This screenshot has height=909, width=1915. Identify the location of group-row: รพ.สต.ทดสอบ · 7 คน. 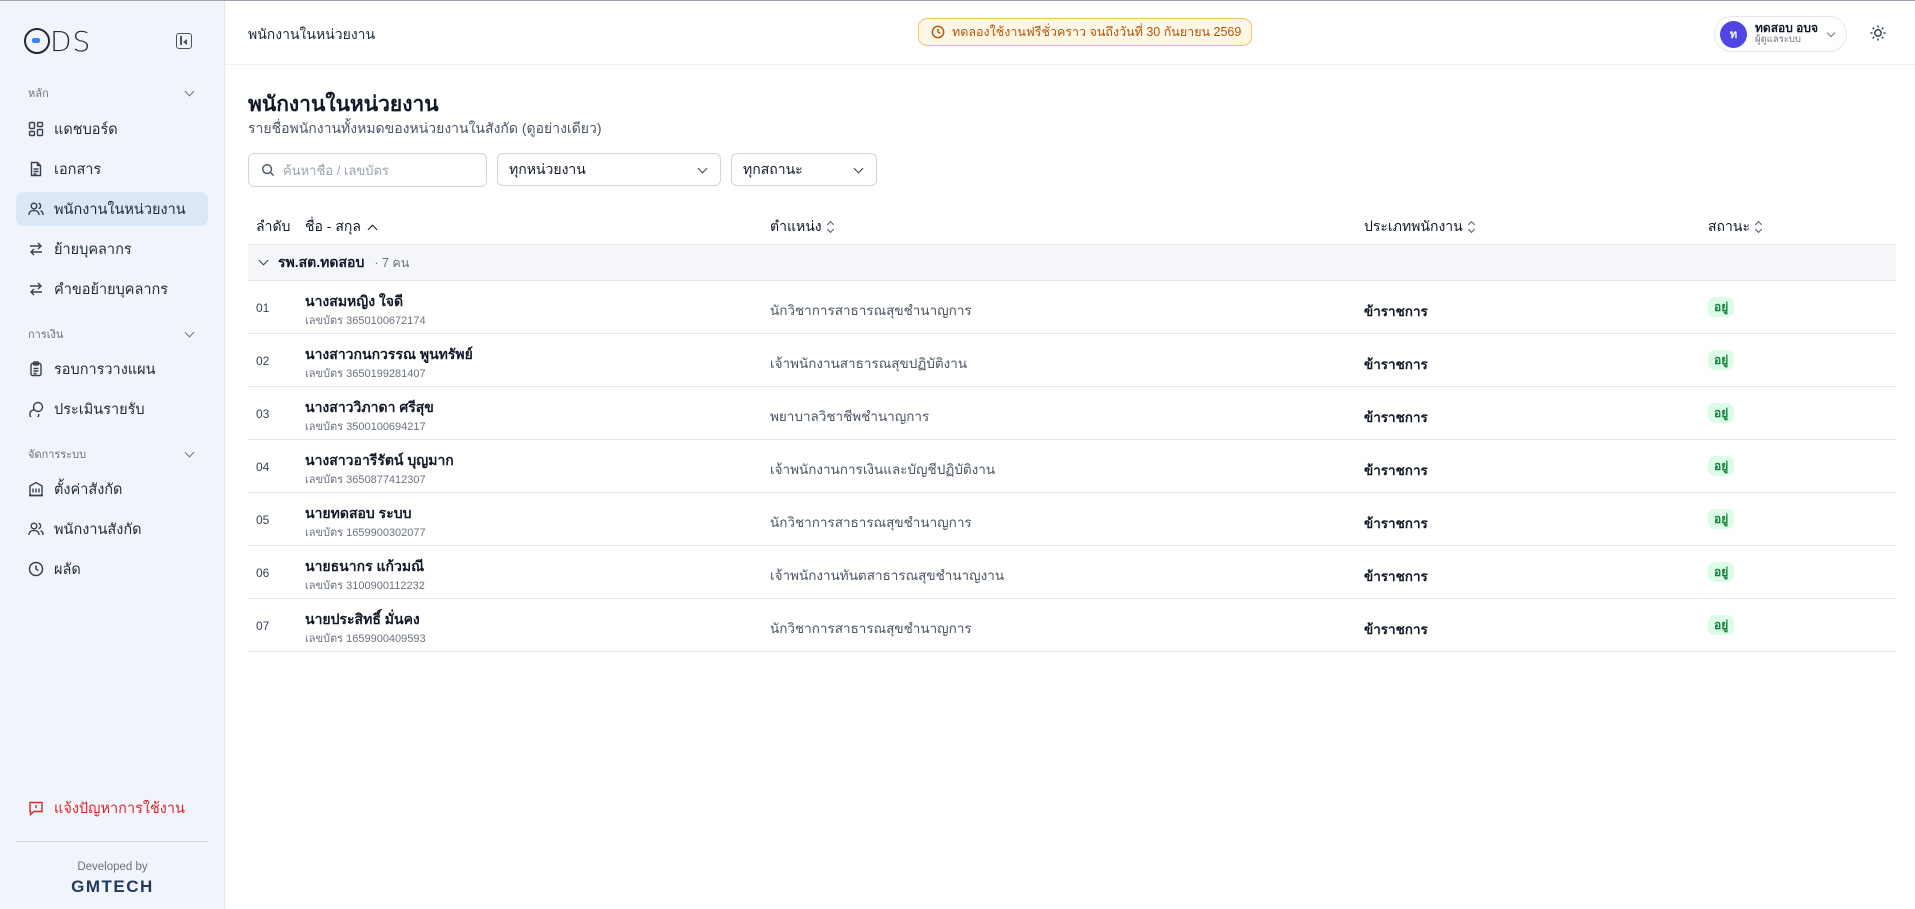
(1072, 263).